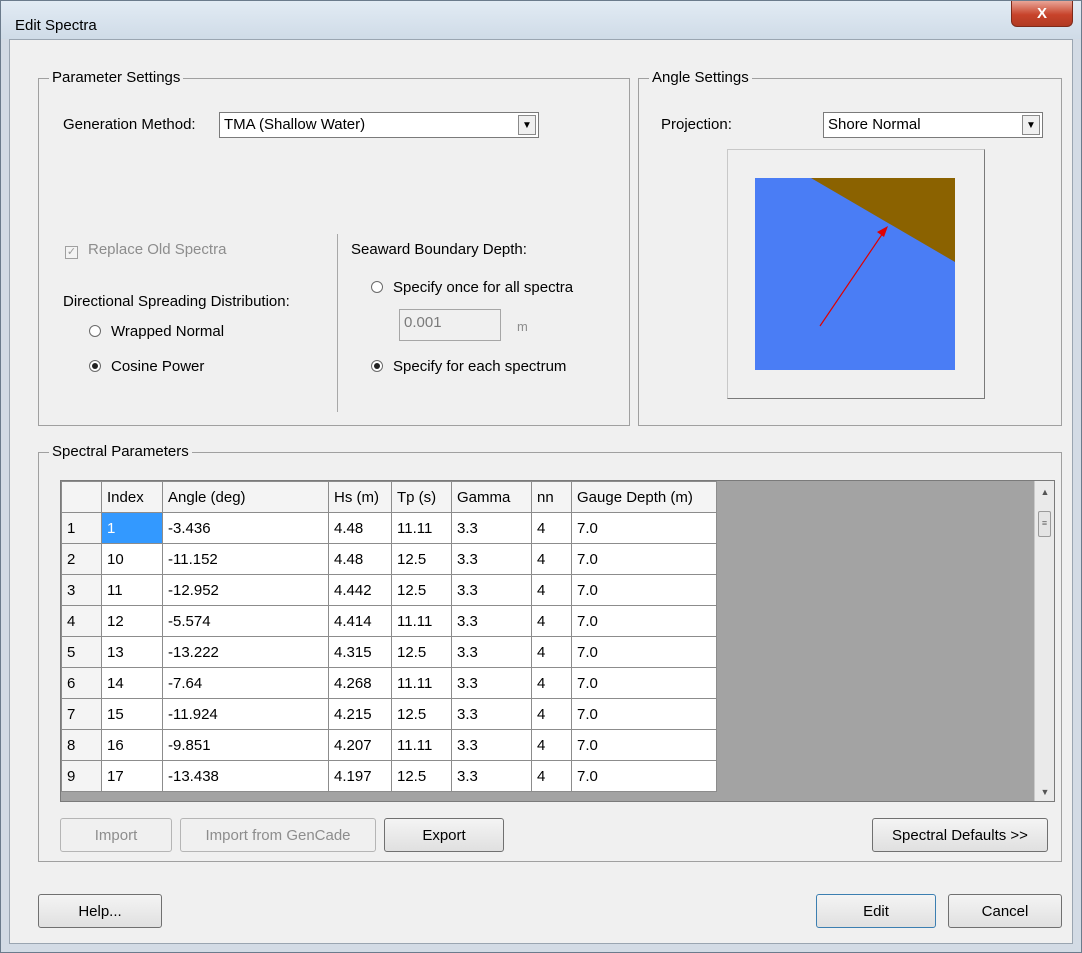 The width and height of the screenshot is (1082, 953). What do you see at coordinates (132, 745) in the screenshot?
I see `table-cell: 16` at bounding box center [132, 745].